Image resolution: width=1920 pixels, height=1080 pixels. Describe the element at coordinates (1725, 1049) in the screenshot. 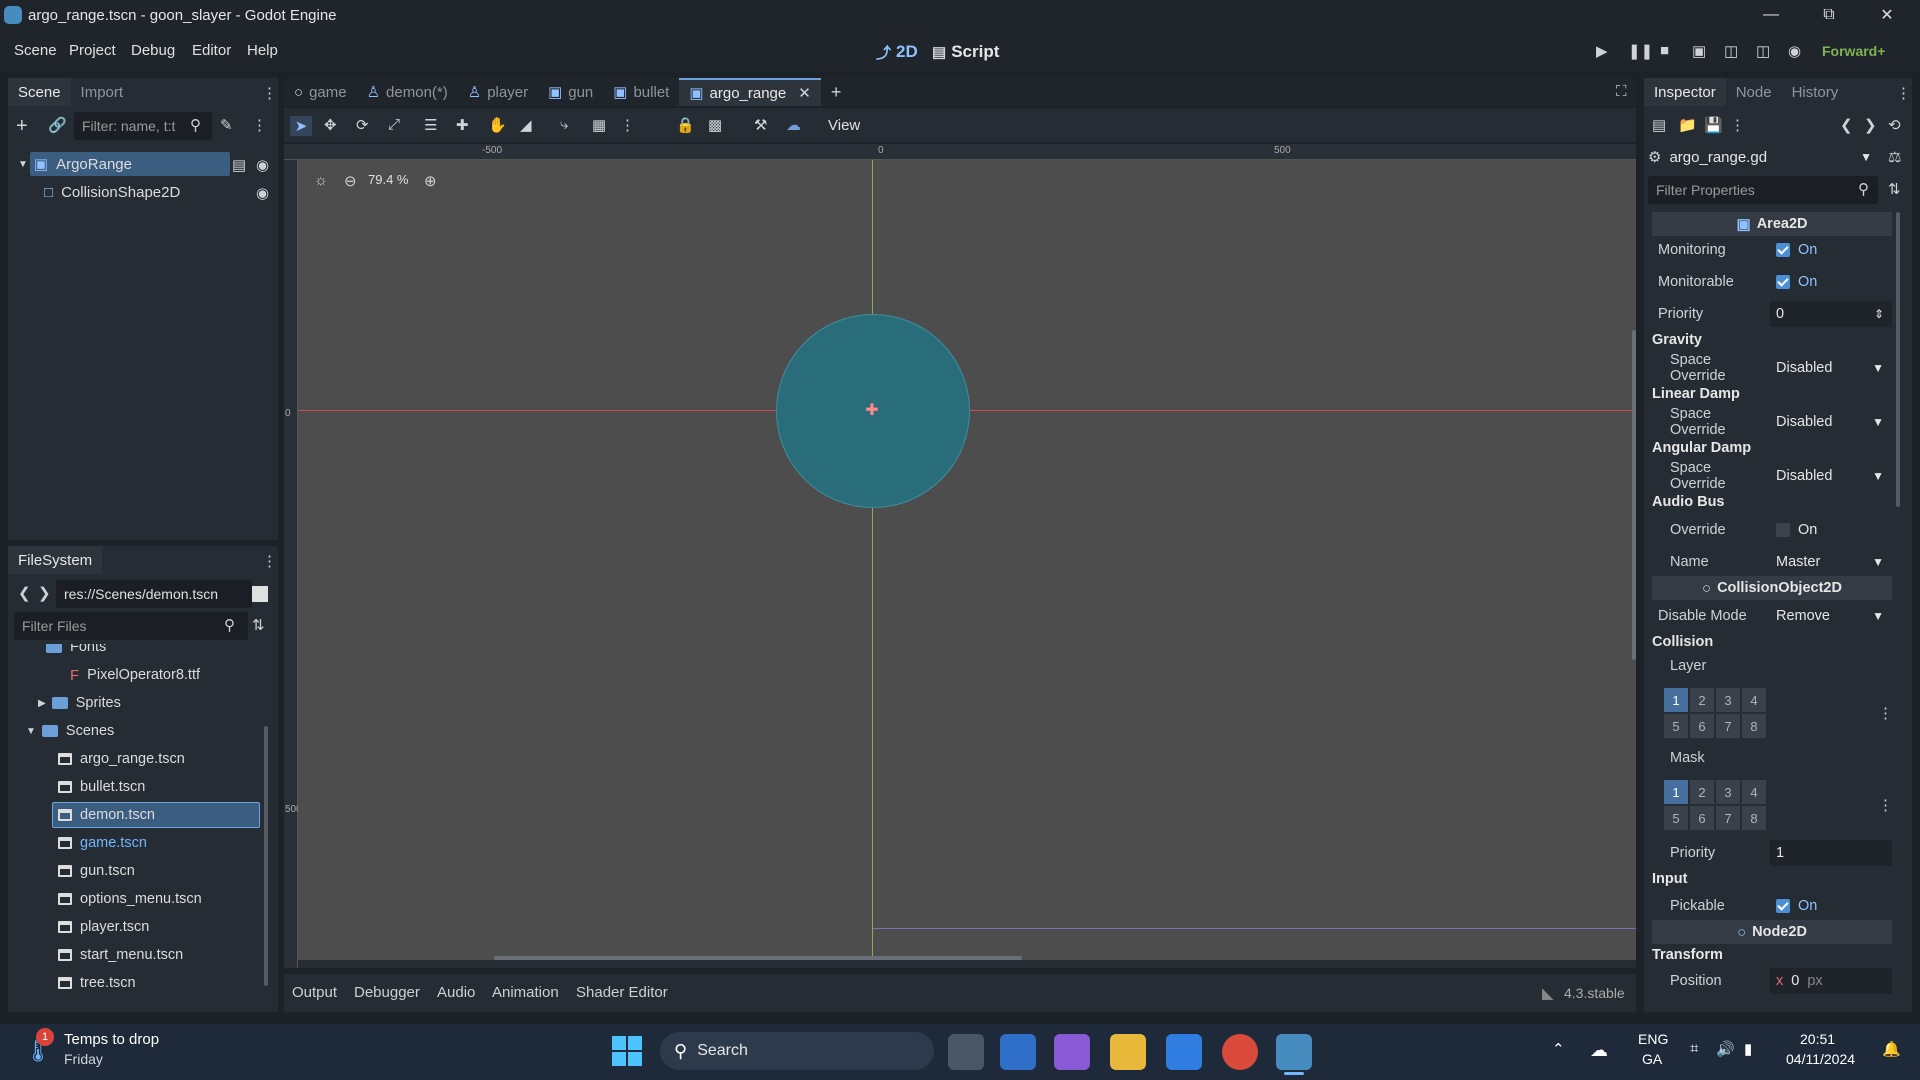

I see `volume-icon: 🔊` at that location.